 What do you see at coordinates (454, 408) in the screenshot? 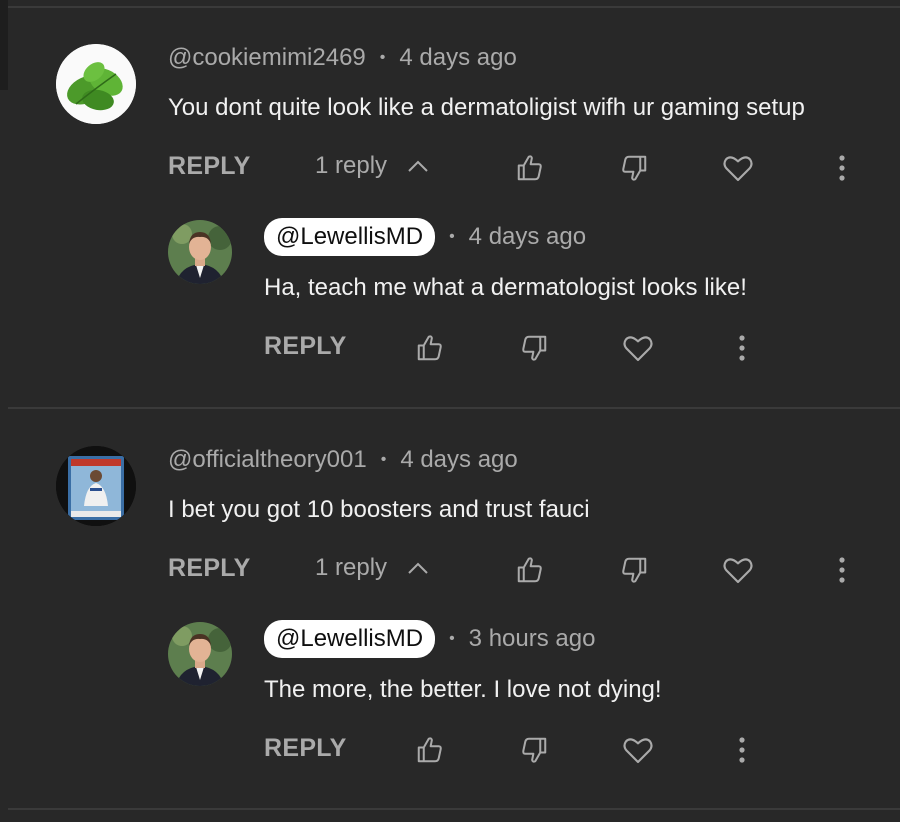
I see `thread-divider` at bounding box center [454, 408].